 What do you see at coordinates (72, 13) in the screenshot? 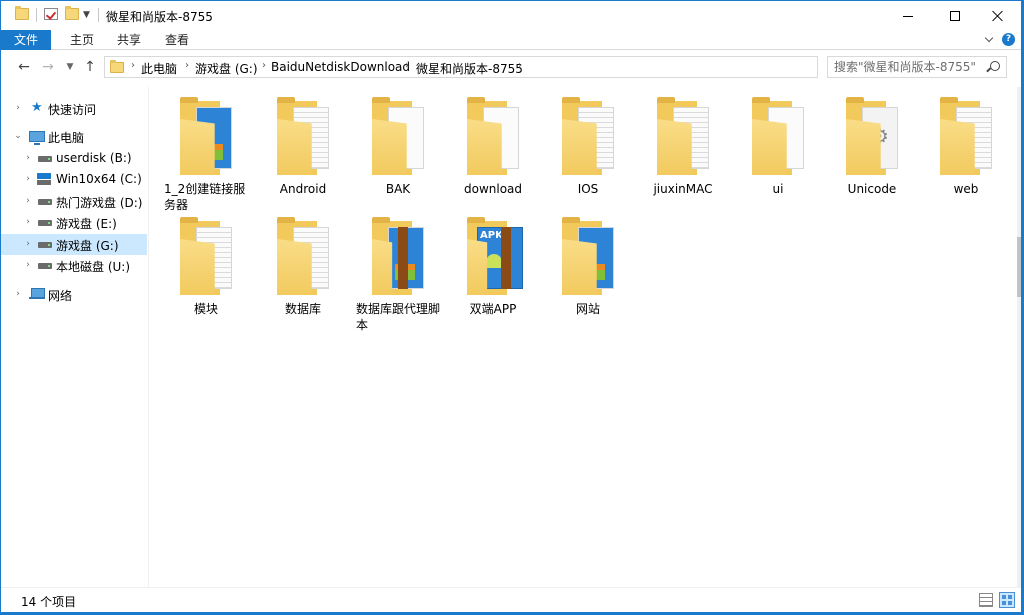
I see `new-folder-icon` at bounding box center [72, 13].